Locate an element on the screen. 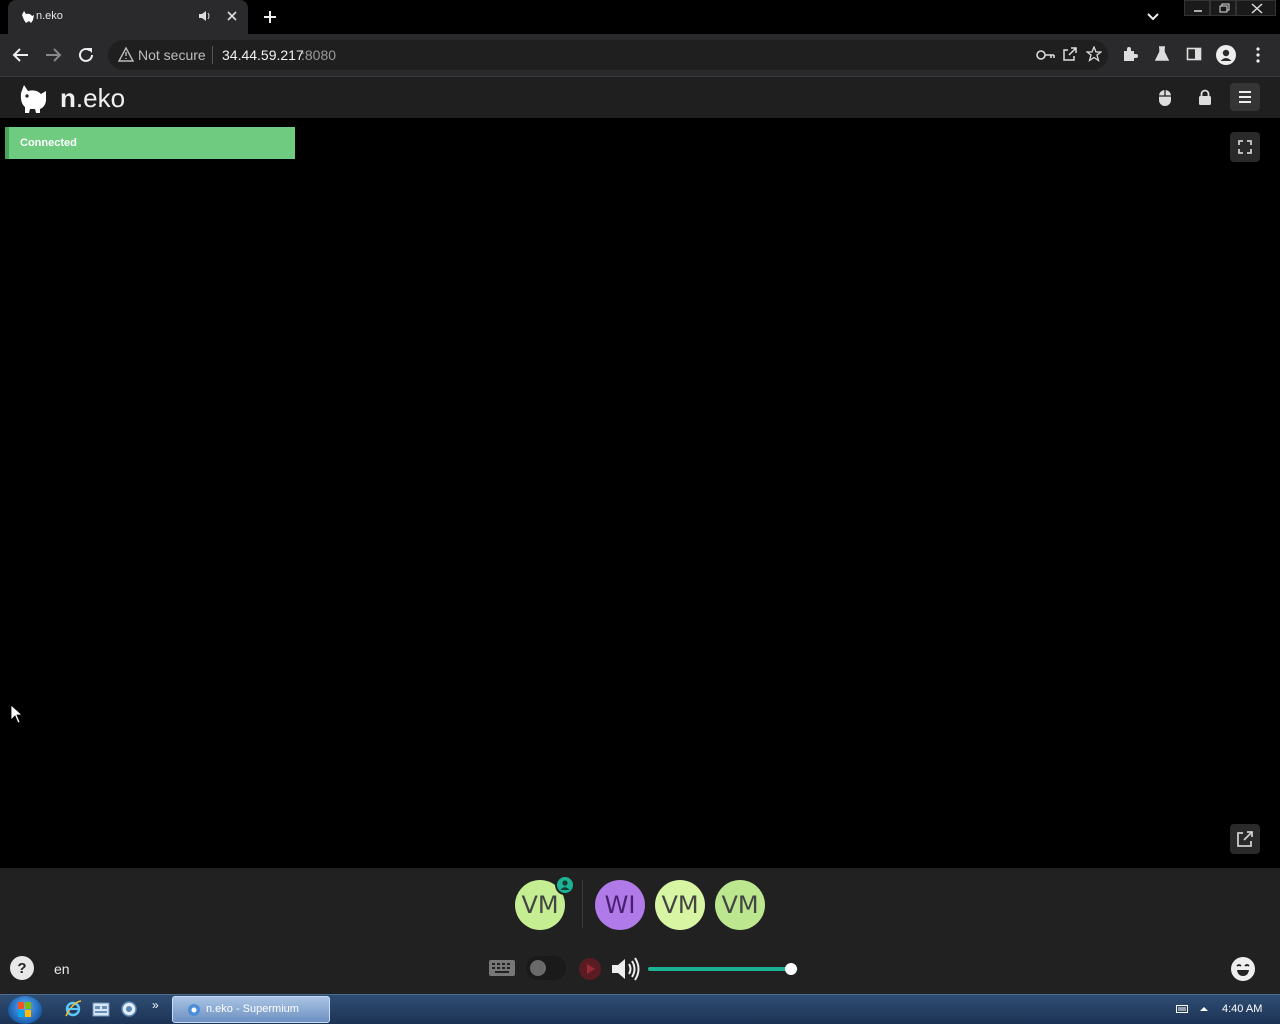 Image resolution: width=1280 pixels, height=1024 pixels. url-port: :8080 is located at coordinates (318, 55).